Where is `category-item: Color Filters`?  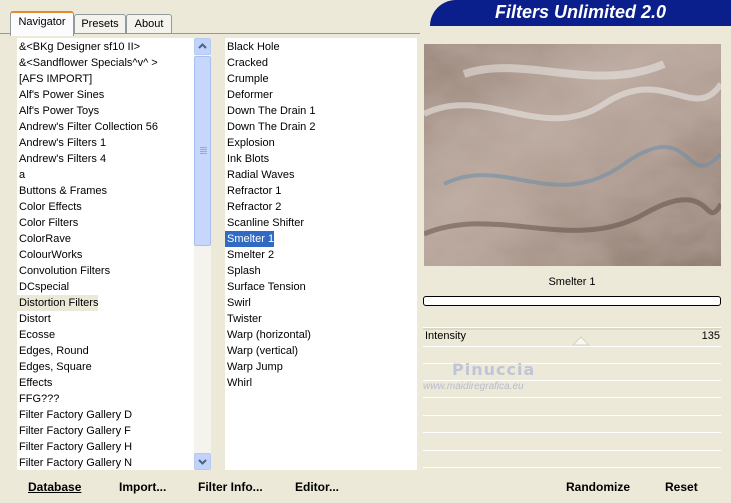 category-item: Color Filters is located at coordinates (47, 223).